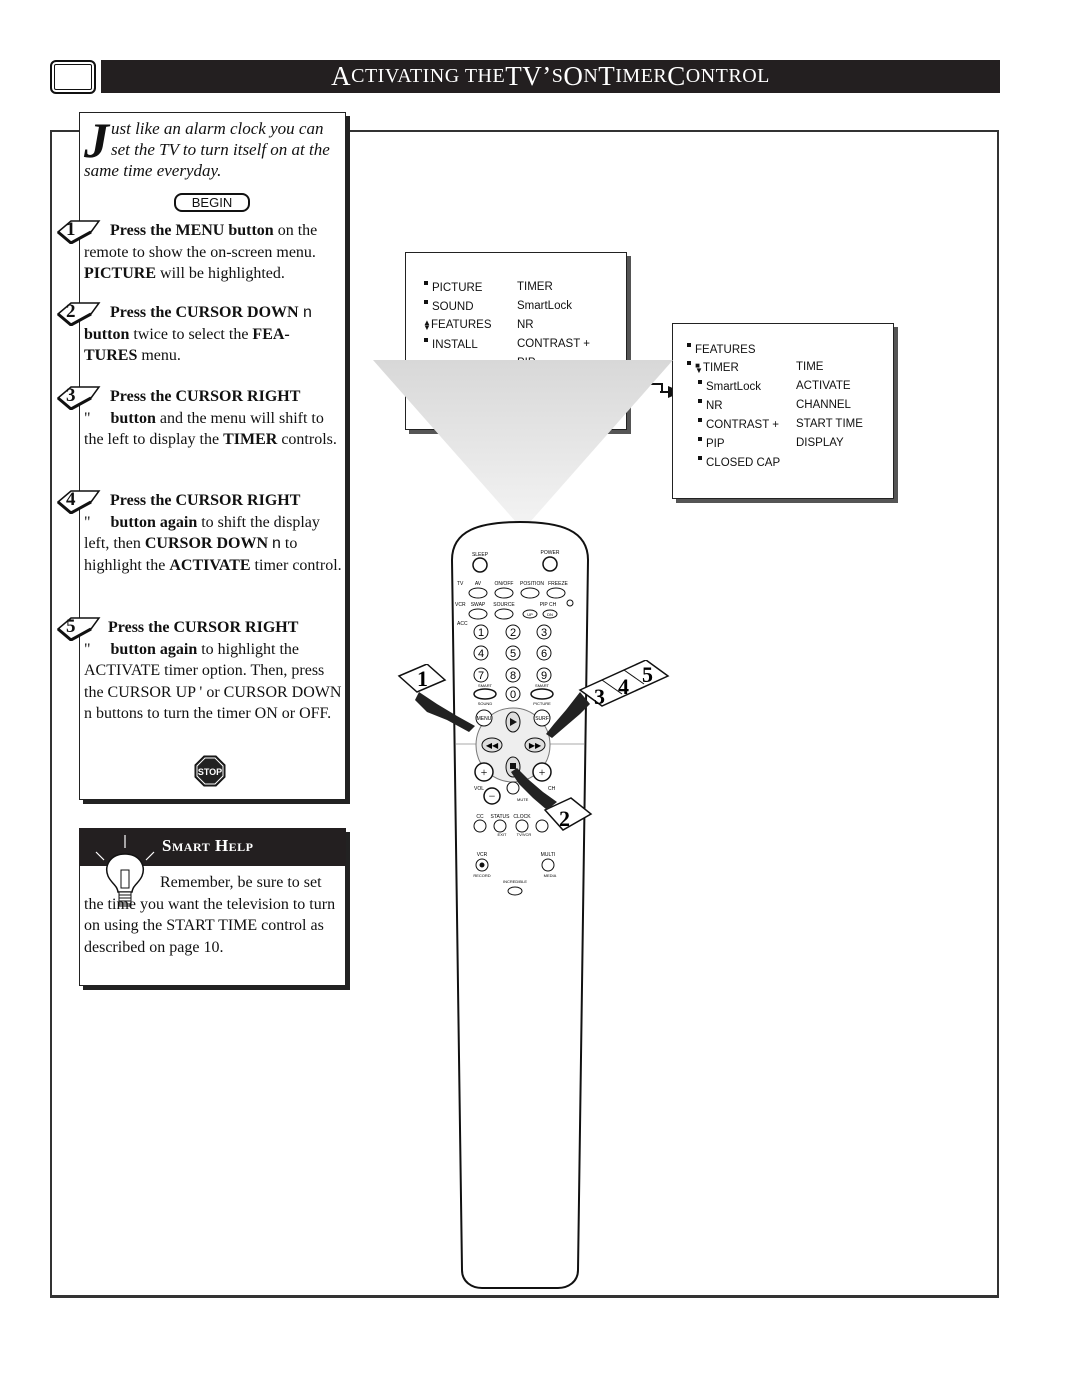  I want to click on menu-label: INSTALL, so click(455, 345).